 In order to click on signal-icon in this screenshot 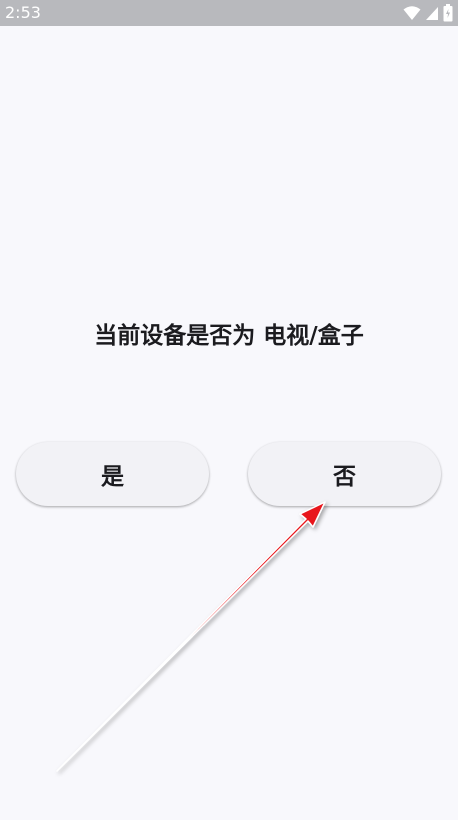, I will do `click(432, 13)`.